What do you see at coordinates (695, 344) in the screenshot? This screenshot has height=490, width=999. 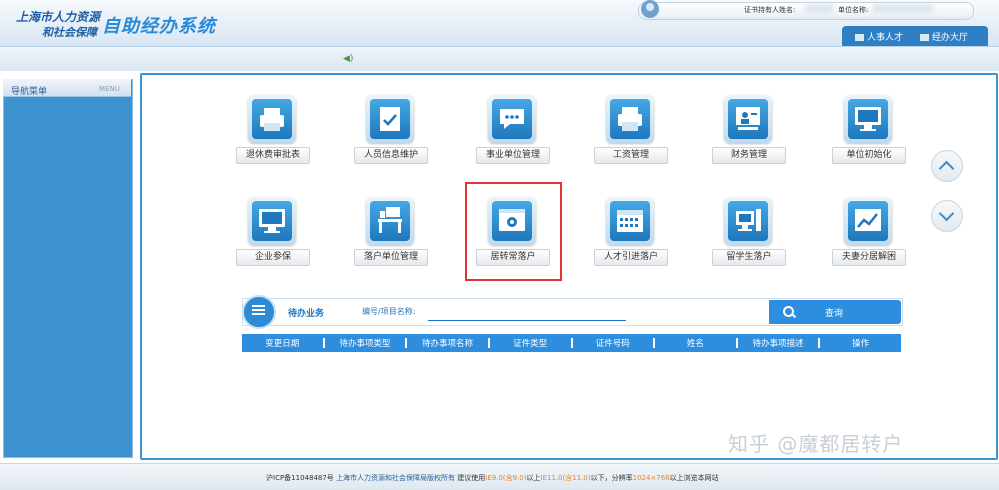 I see `column-header: 姓名` at bounding box center [695, 344].